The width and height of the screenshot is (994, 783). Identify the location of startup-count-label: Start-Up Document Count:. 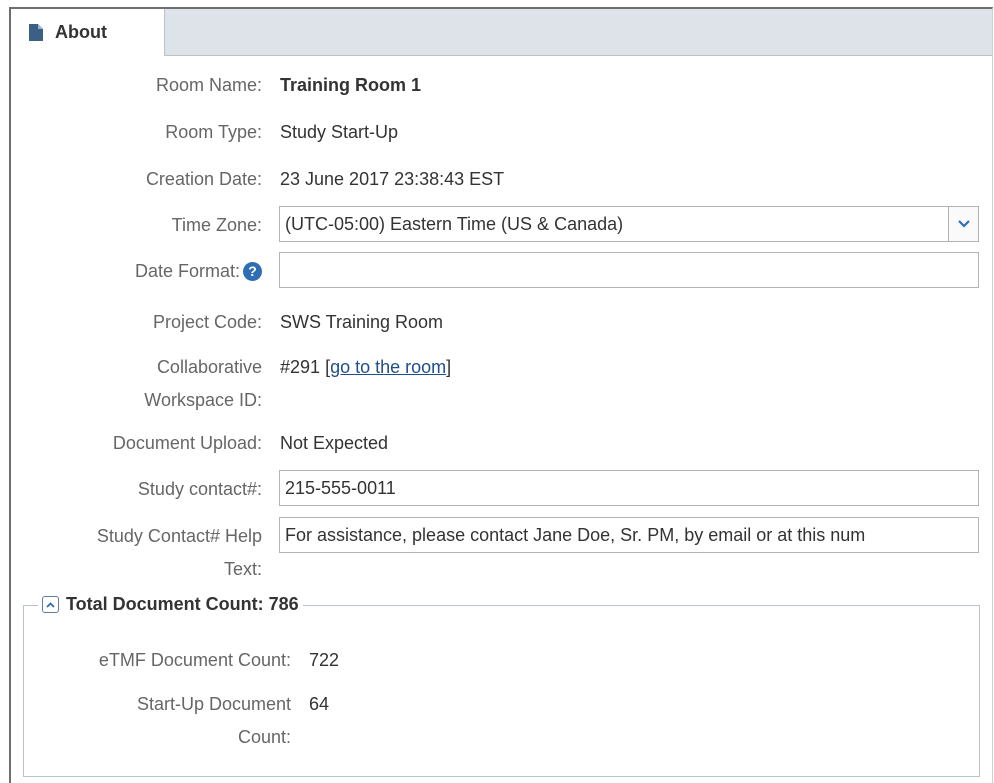
(213, 720).